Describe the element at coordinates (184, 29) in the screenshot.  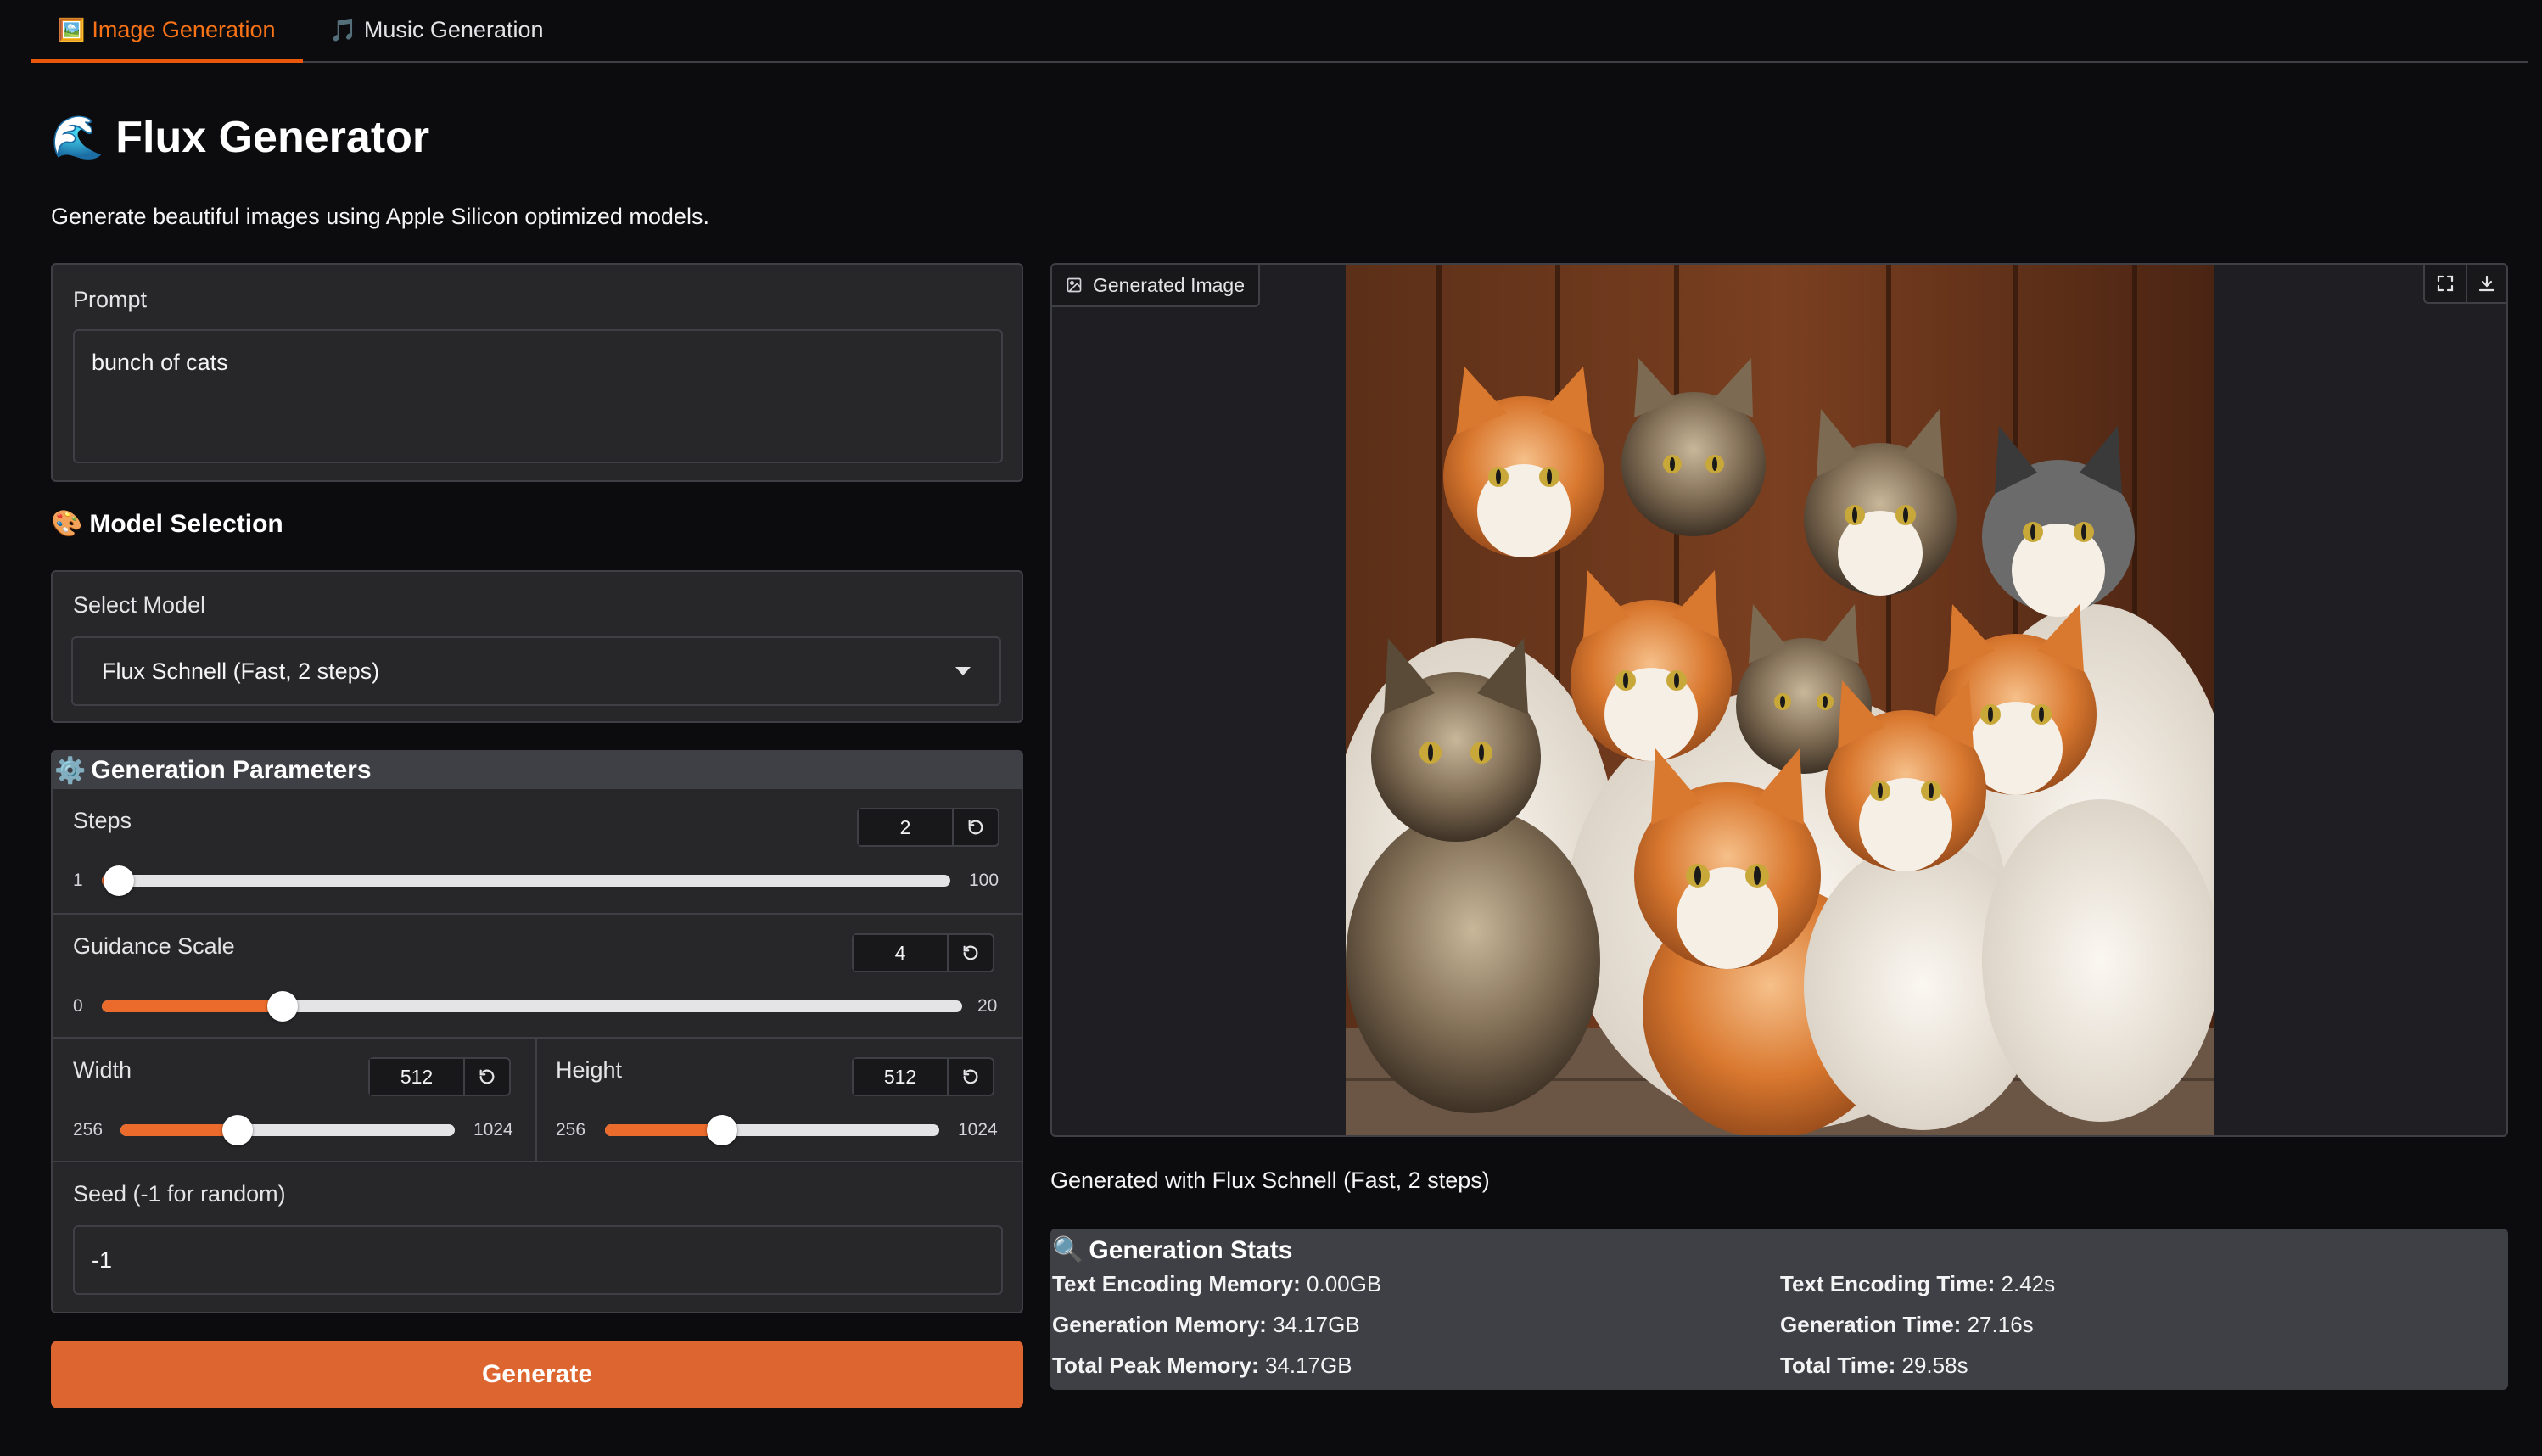
I see `tab-label: Image Generation` at that location.